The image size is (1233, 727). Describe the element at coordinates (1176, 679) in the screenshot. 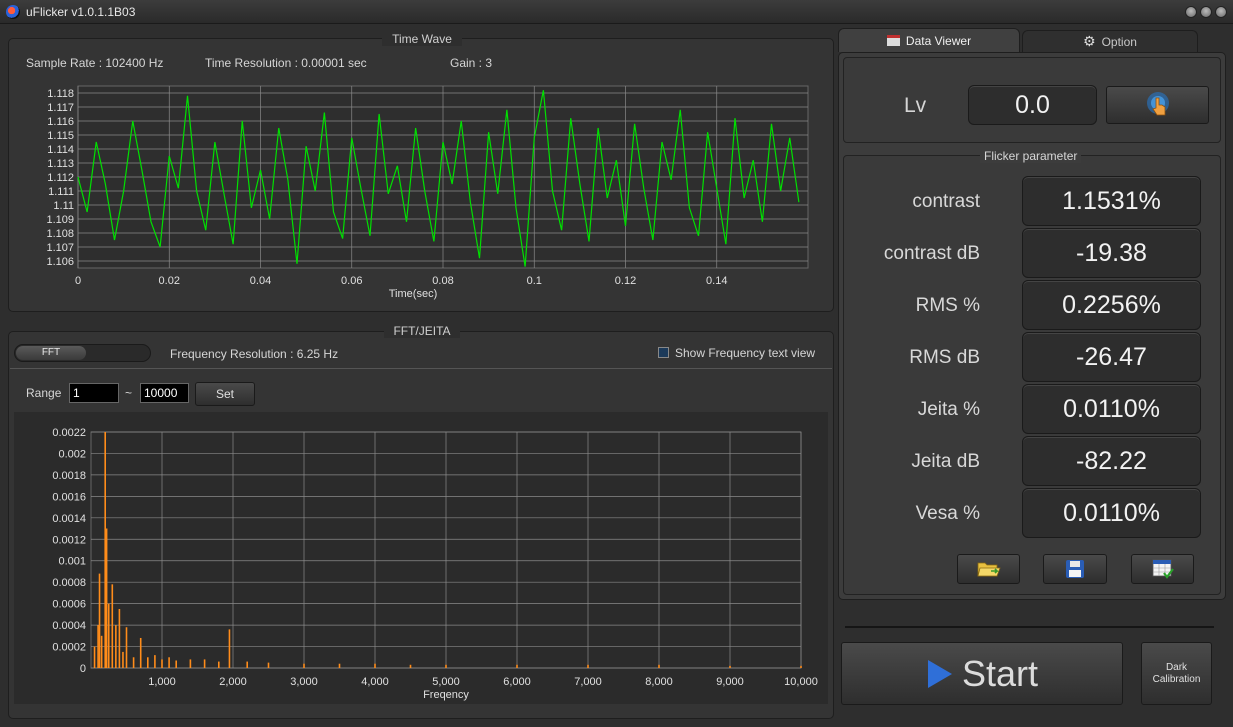

I see `dark-calibration-label-line2: Calibration` at that location.